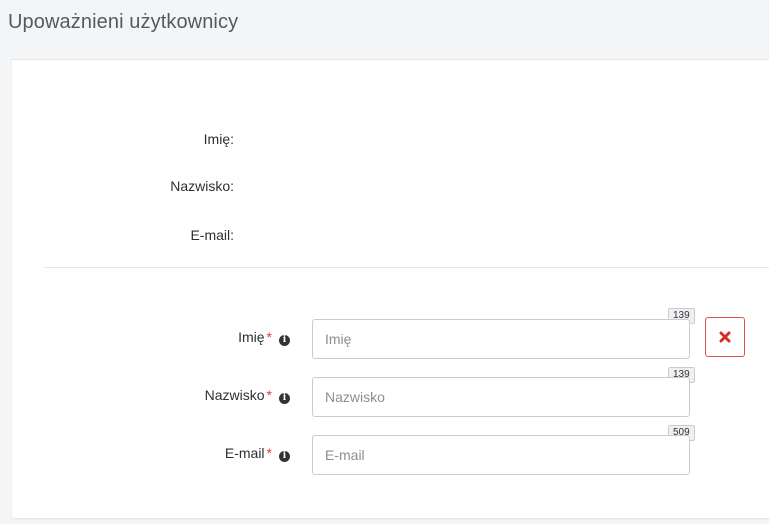 The height and width of the screenshot is (524, 769). I want to click on close-icon, so click(725, 337).